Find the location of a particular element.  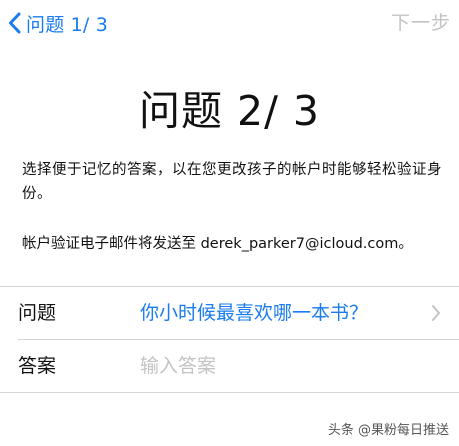

question-row: 问题 你小时候最喜欢哪一本书？ is located at coordinates (229, 313).